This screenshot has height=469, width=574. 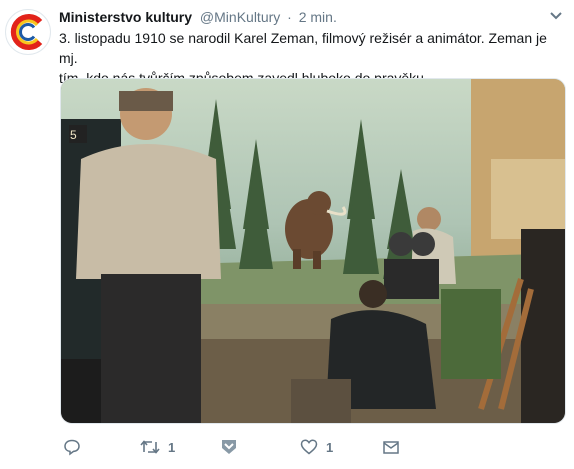 What do you see at coordinates (556, 16) in the screenshot?
I see `chevron-down-icon` at bounding box center [556, 16].